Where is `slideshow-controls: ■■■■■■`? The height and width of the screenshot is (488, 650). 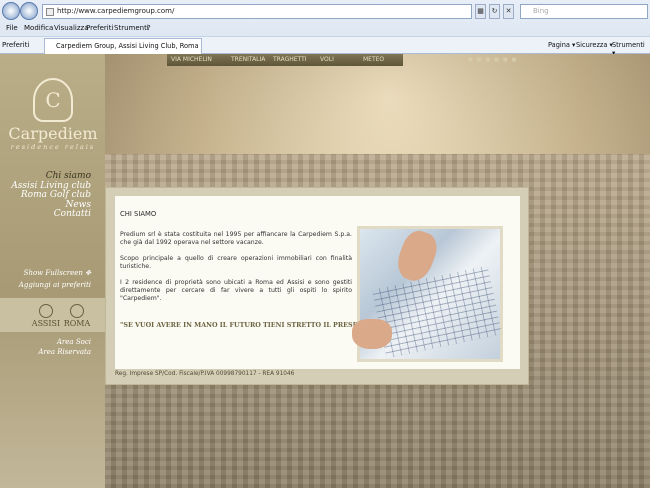
slideshow-controls: ■■■■■■ is located at coordinates (504, 60).